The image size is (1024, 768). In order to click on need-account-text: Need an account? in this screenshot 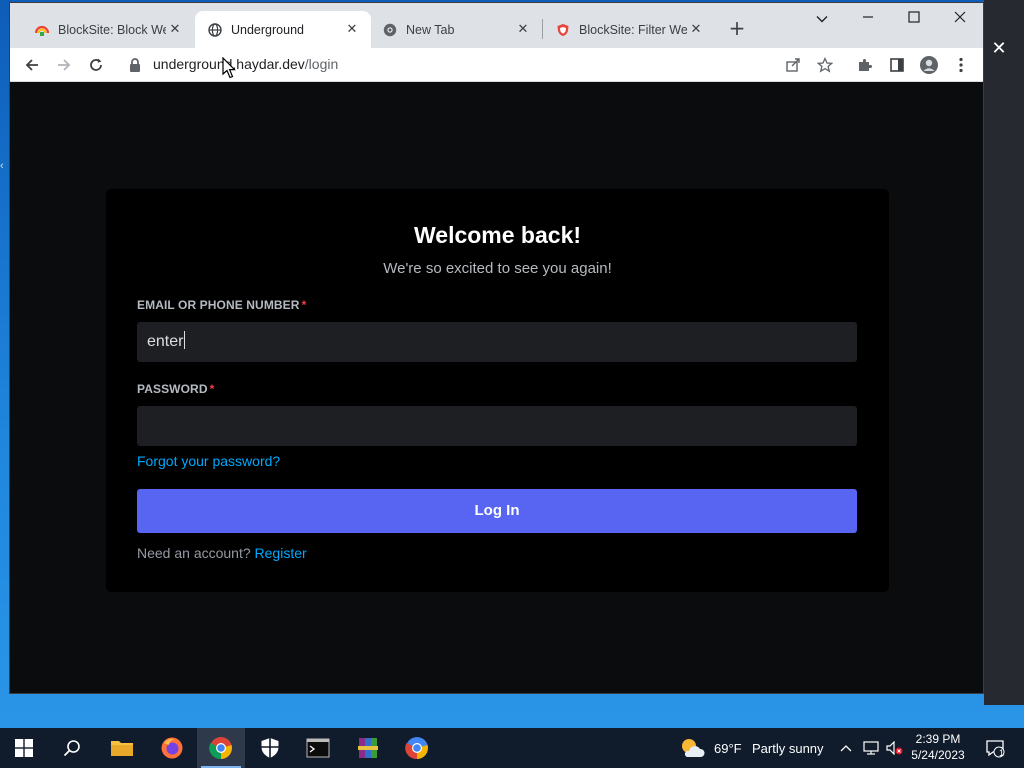, I will do `click(194, 553)`.